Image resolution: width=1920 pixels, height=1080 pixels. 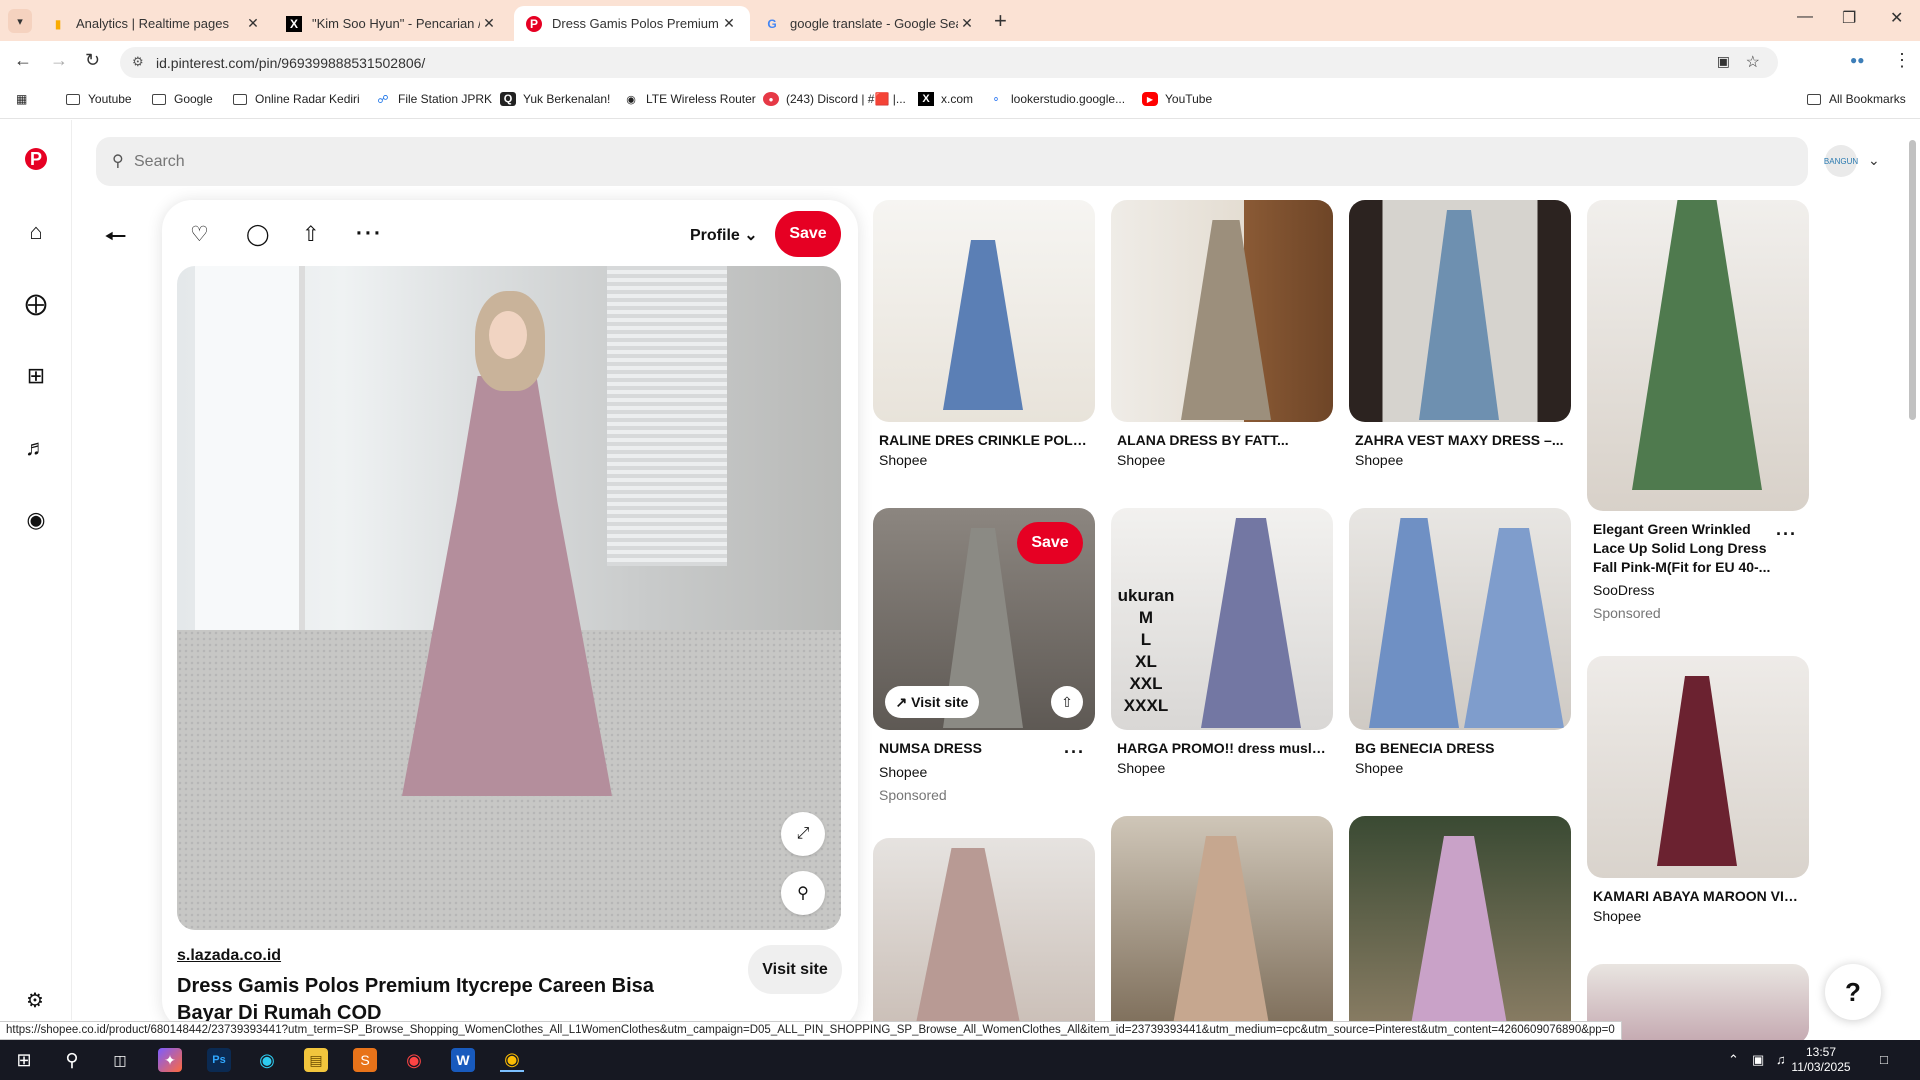 I want to click on notification-center-icon: □, so click(x=1884, y=1059).